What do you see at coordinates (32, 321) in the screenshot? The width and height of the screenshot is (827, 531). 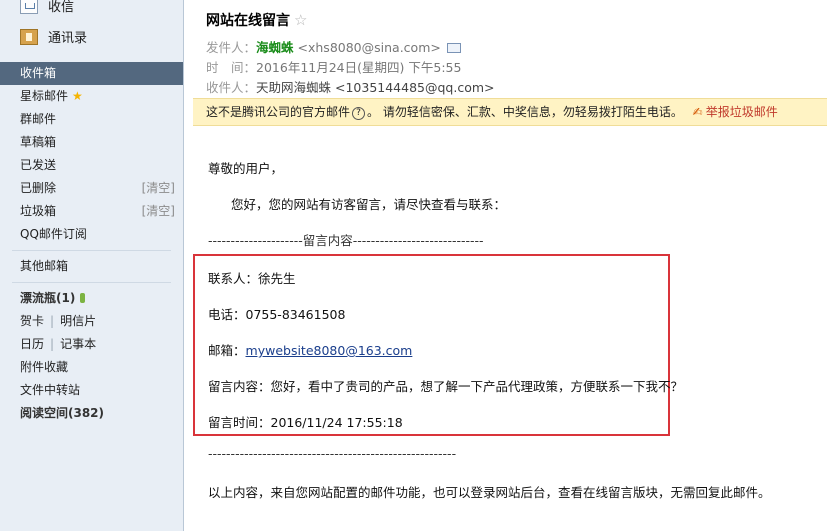 I see `greeting-card-link: 贺卡` at bounding box center [32, 321].